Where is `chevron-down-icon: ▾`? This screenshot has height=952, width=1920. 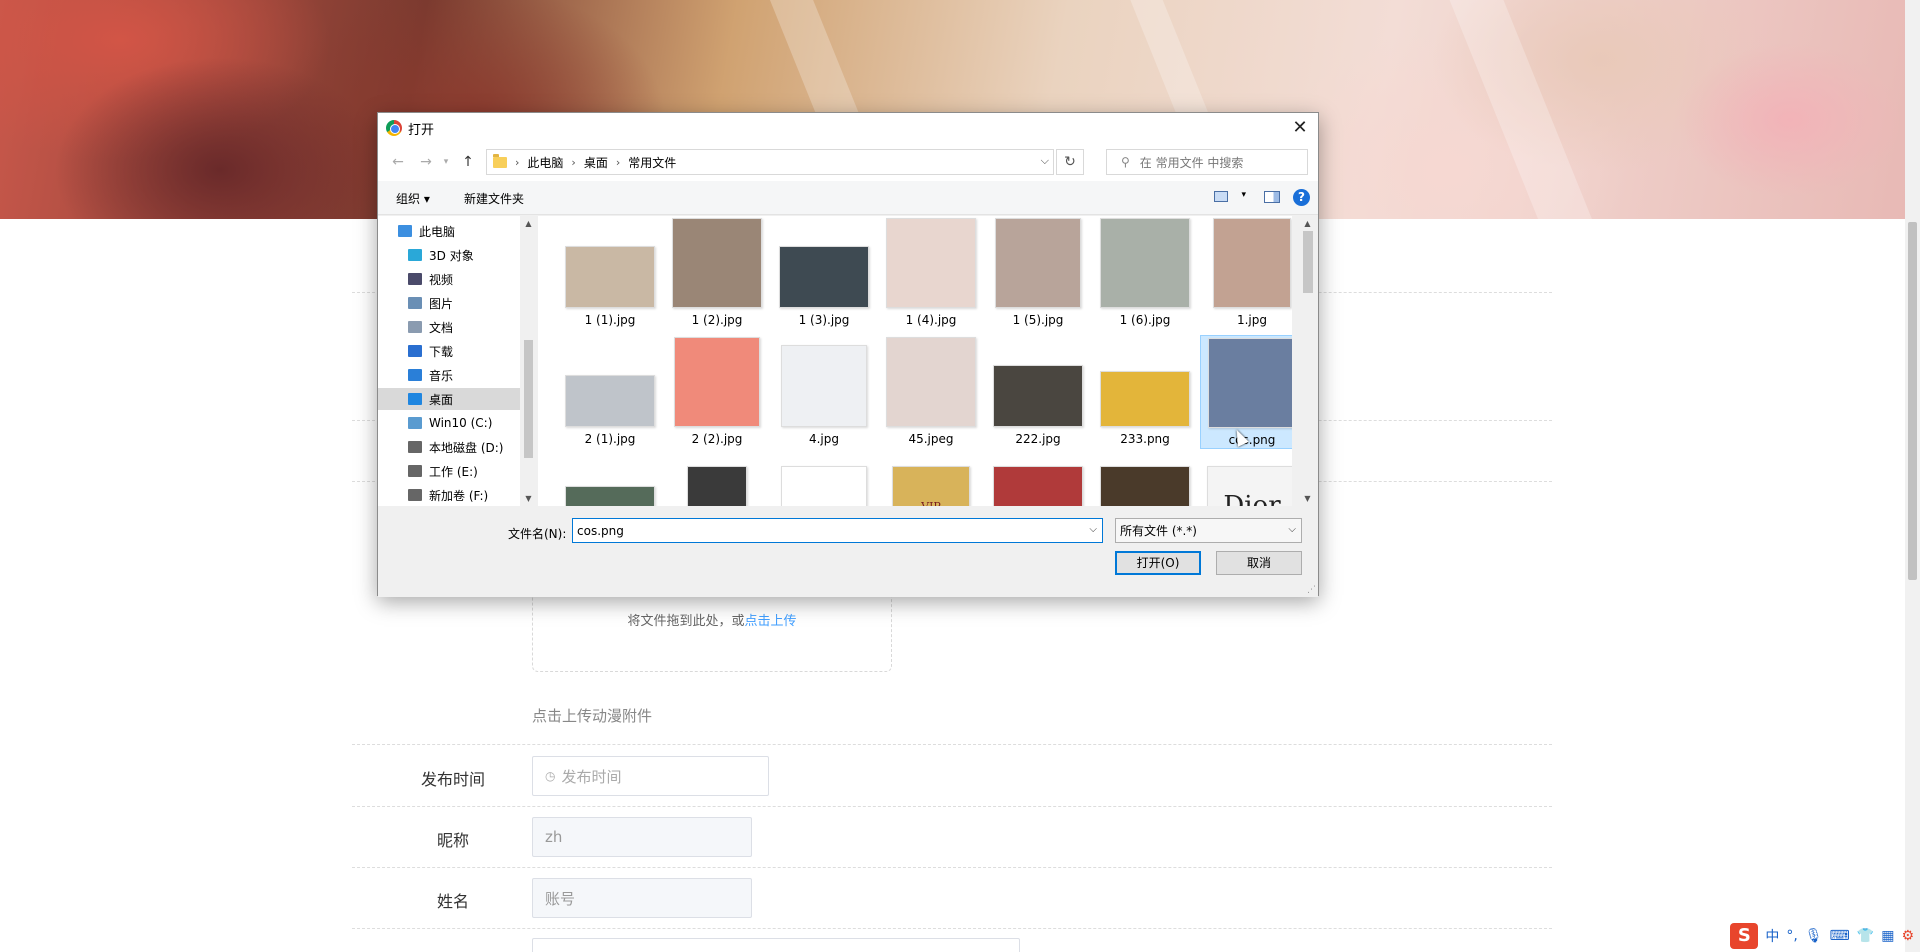
chevron-down-icon: ▾ is located at coordinates (1243, 195).